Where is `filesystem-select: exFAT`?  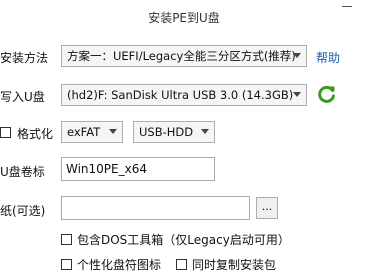 filesystem-select: exFAT is located at coordinates (92, 132).